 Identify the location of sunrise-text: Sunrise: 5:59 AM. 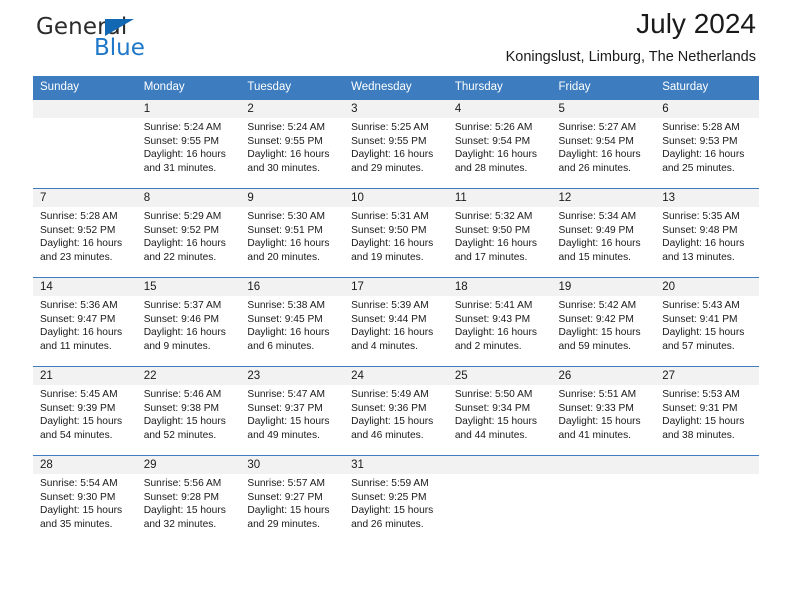
(390, 483).